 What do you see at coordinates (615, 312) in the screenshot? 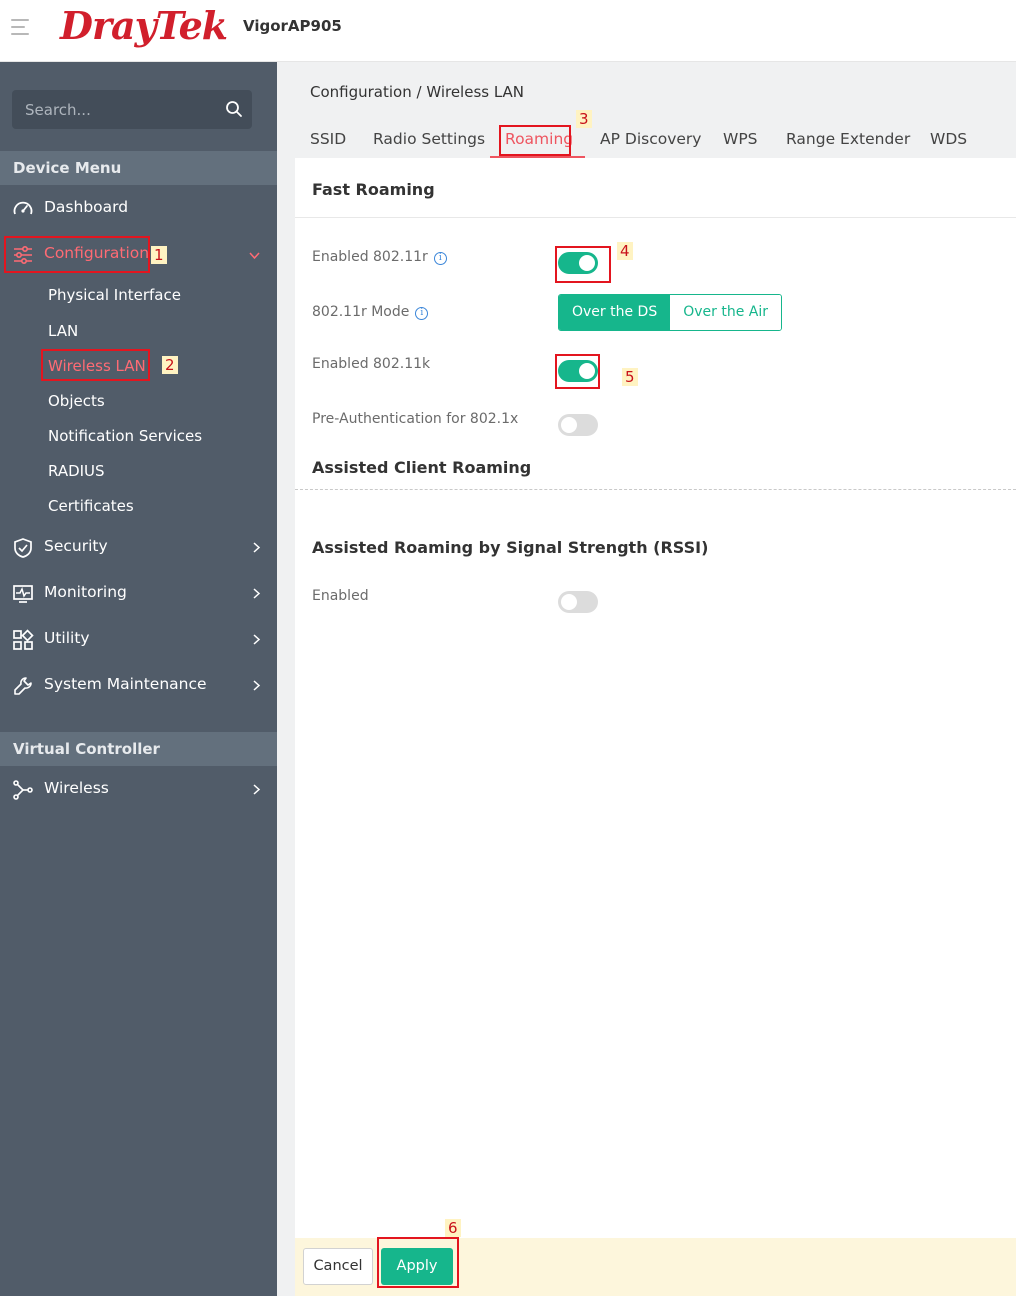
I see `option-over-the-ds: Over the DS` at bounding box center [615, 312].